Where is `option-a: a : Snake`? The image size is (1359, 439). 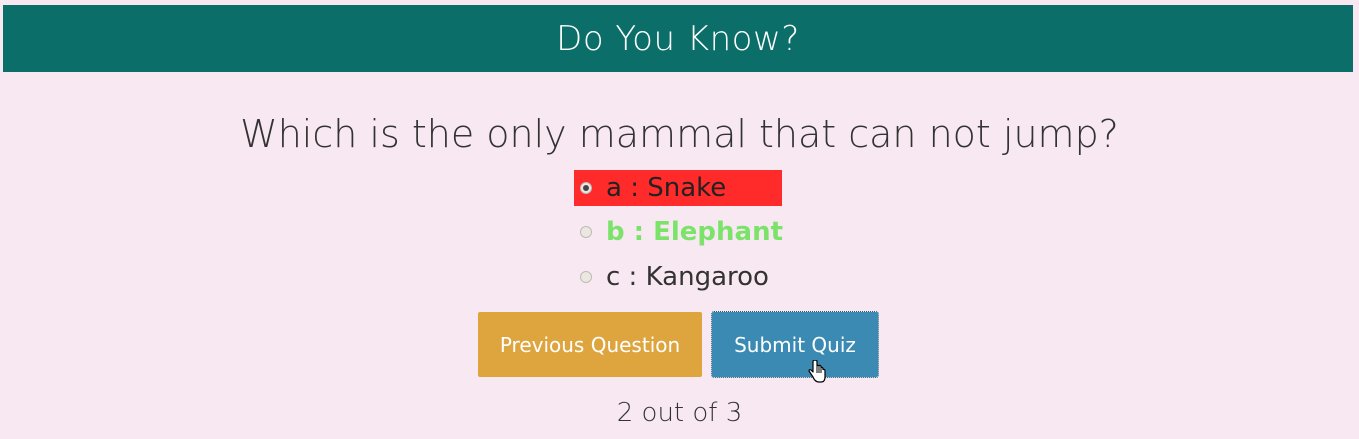 option-a: a : Snake is located at coordinates (678, 188).